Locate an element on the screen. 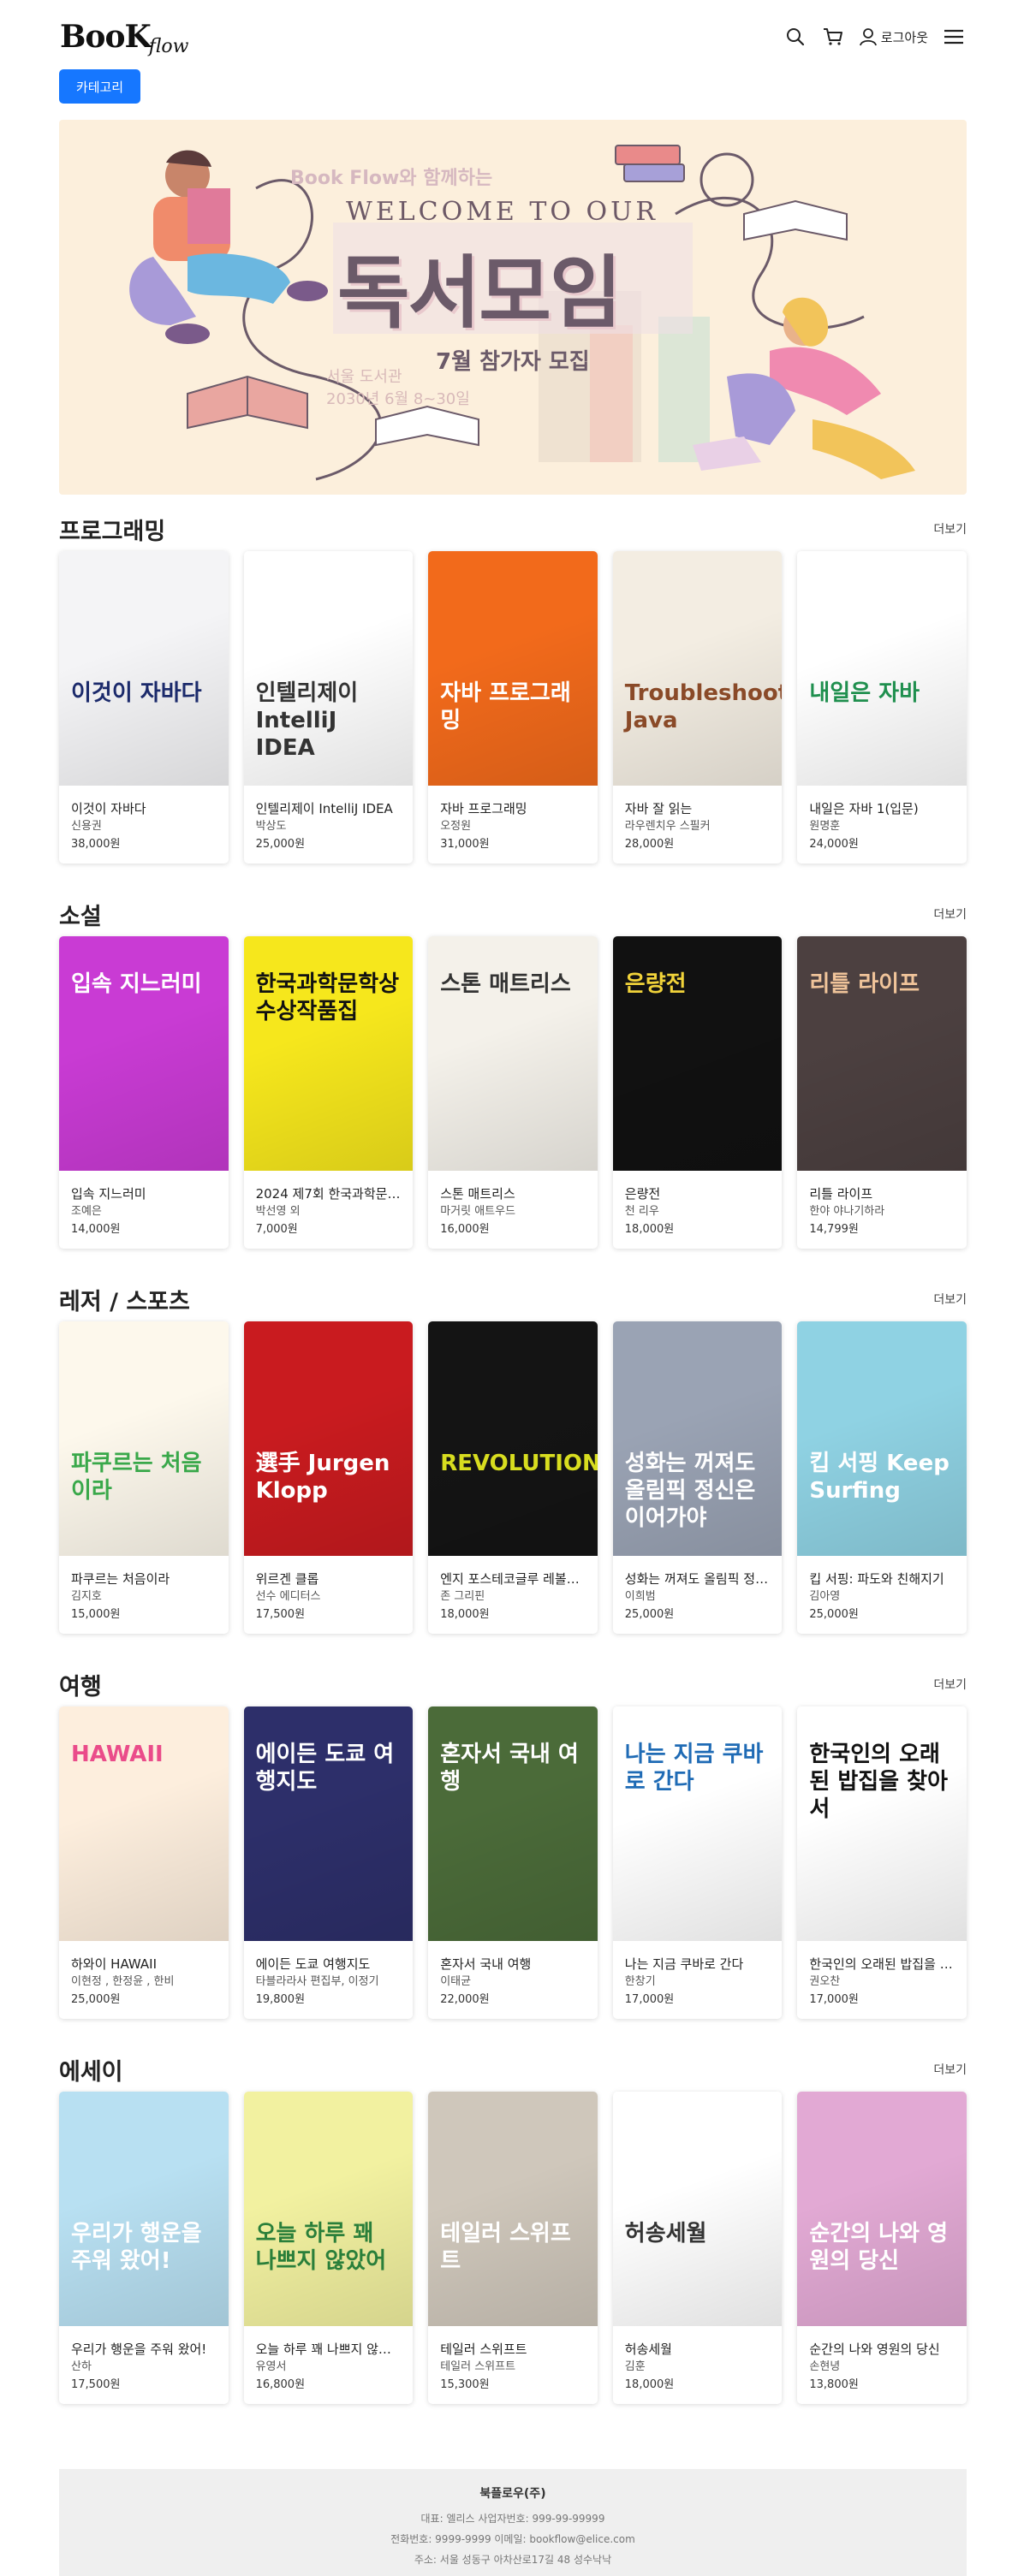 The height and width of the screenshot is (2576, 1012). logo: BooK flow is located at coordinates (124, 38).